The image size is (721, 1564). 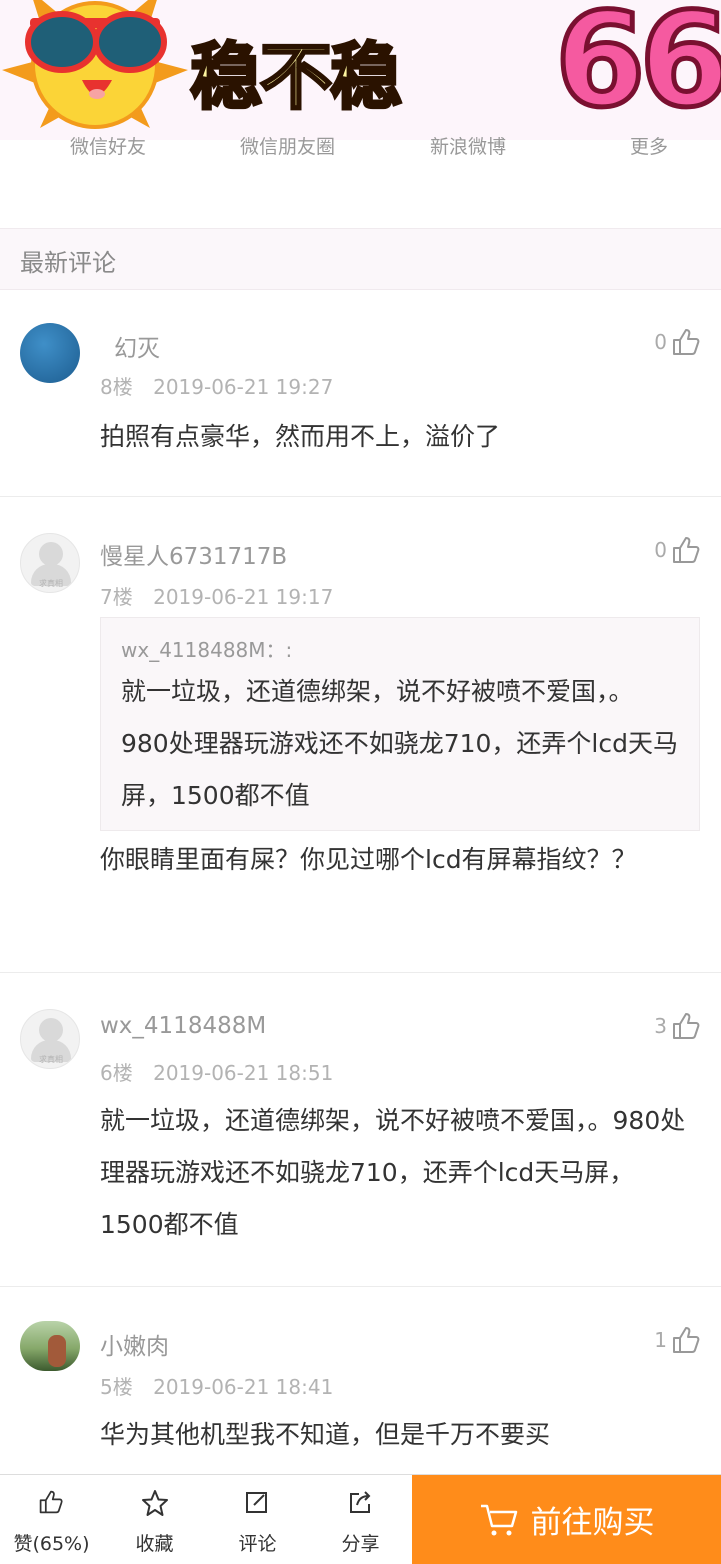 I want to click on edit-icon, so click(x=256, y=1502).